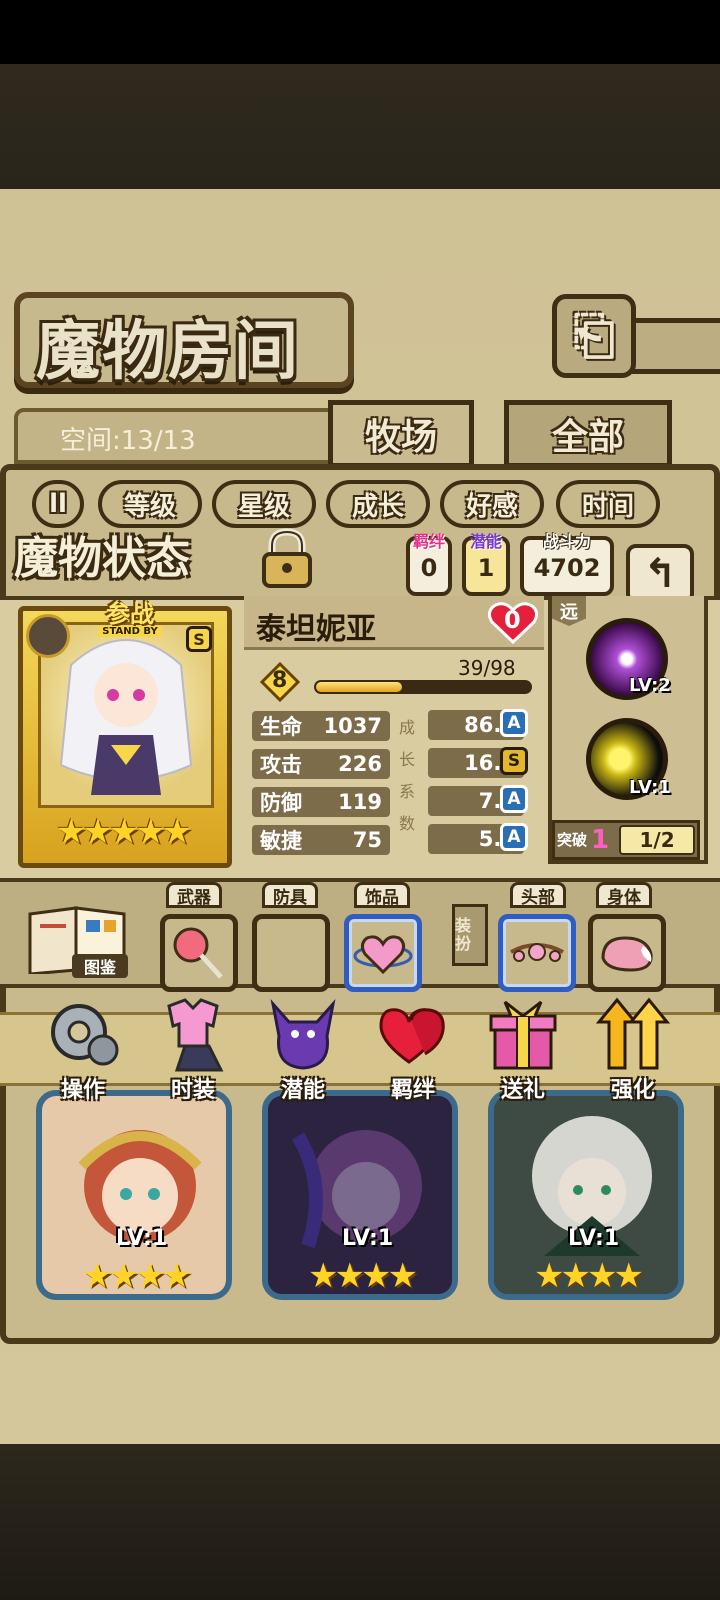 The image size is (720, 1600). Describe the element at coordinates (194, 895) in the screenshot. I see `slot-label-weapon: 武器` at that location.